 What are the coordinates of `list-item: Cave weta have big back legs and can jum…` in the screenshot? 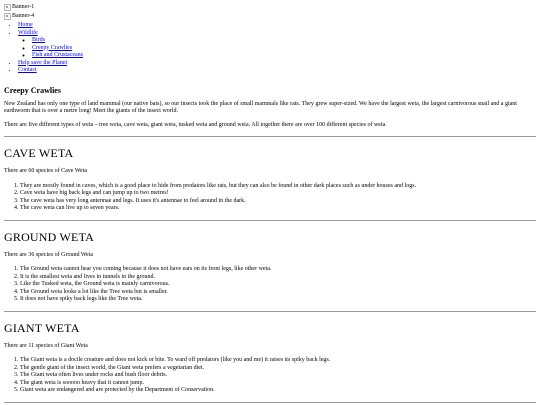 It's located at (278, 194).